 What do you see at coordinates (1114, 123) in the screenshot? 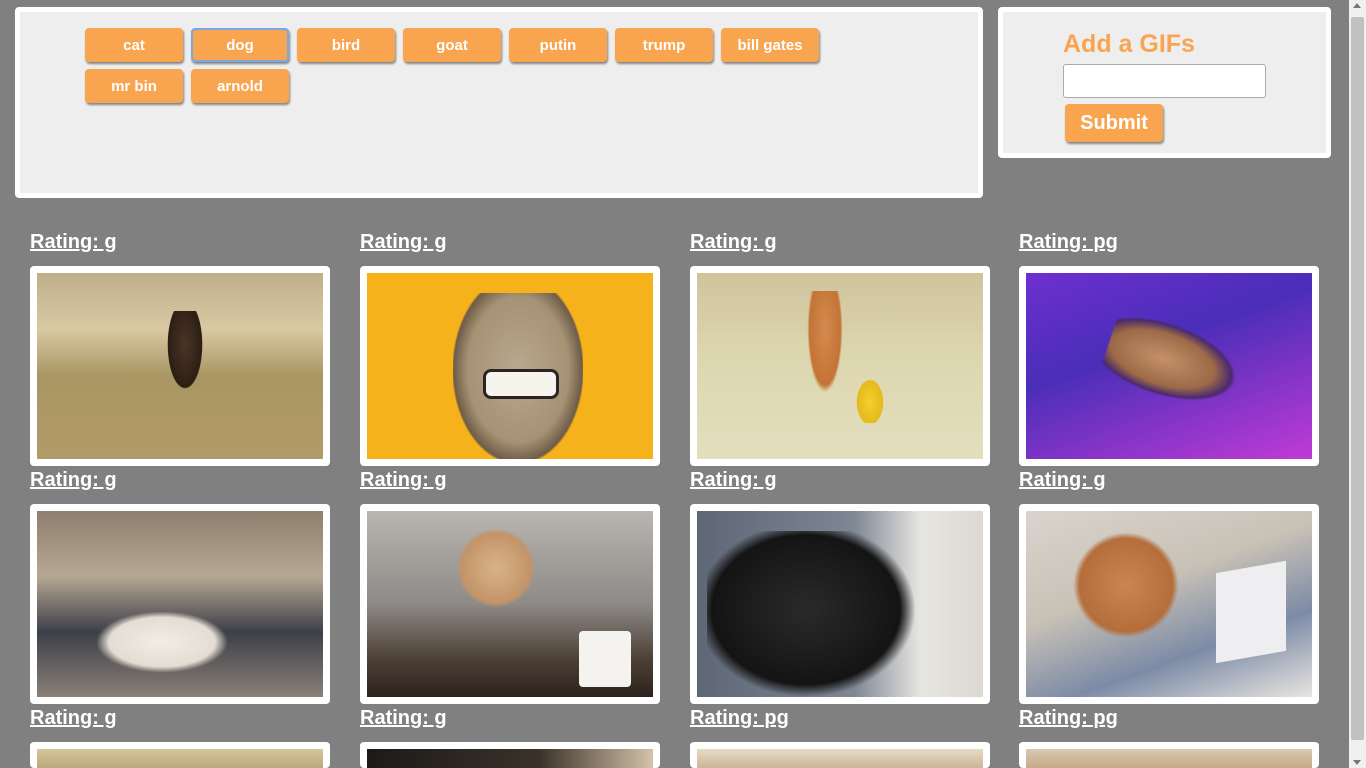
I see `submit-button: Submit` at bounding box center [1114, 123].